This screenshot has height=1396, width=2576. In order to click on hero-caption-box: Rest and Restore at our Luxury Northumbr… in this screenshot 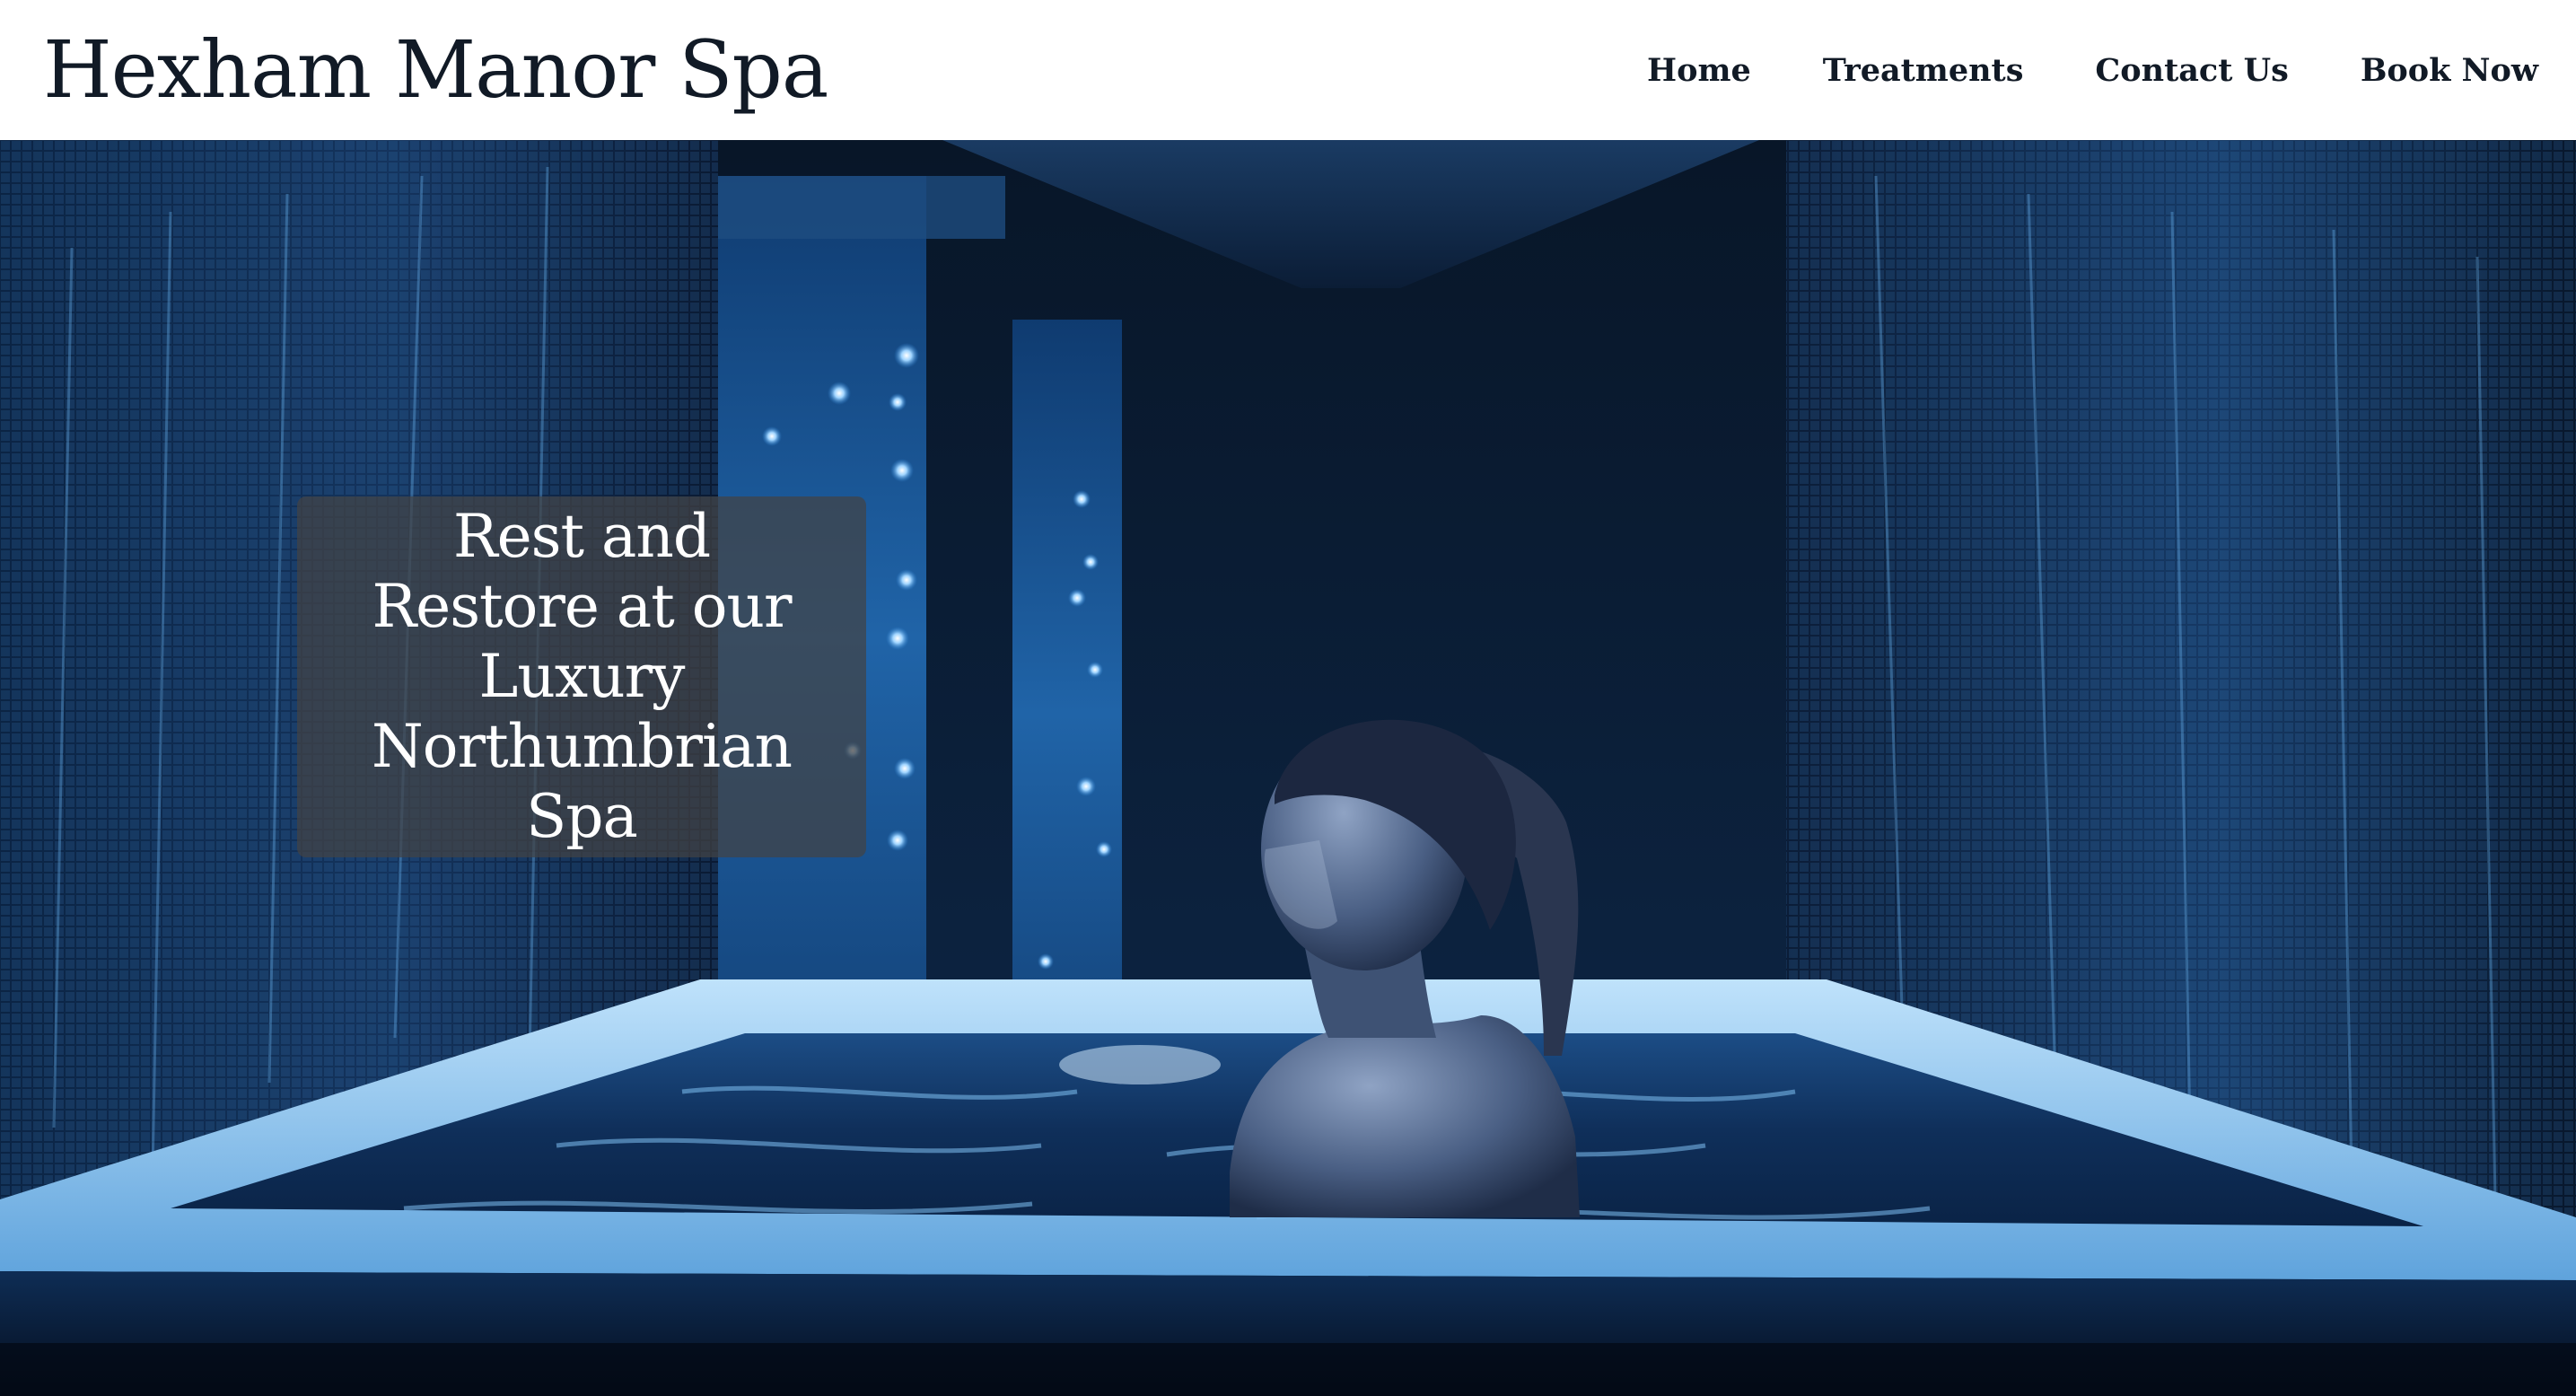, I will do `click(581, 676)`.